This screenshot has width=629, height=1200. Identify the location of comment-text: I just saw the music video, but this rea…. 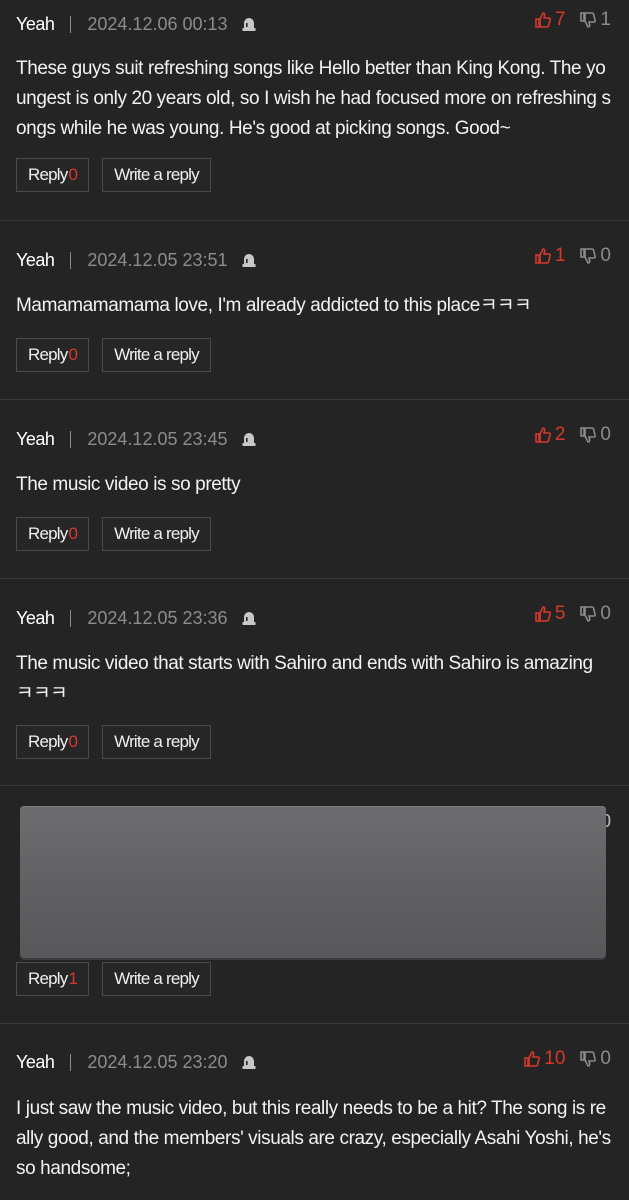
(313, 1138).